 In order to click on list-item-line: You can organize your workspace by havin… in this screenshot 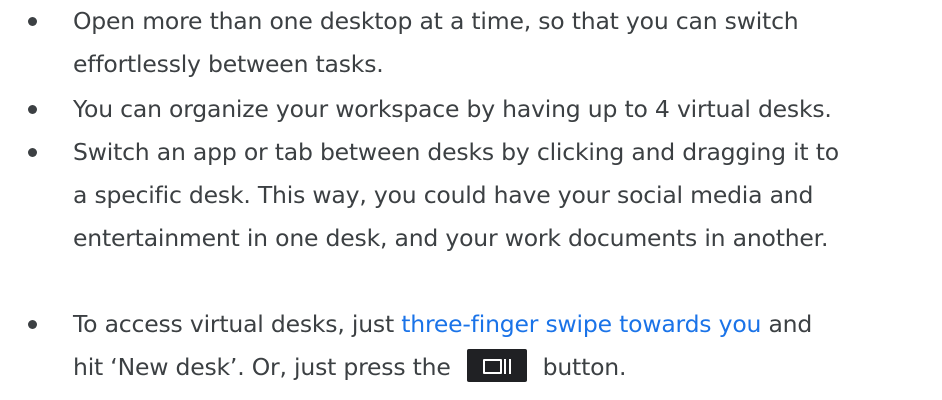, I will do `click(452, 109)`.